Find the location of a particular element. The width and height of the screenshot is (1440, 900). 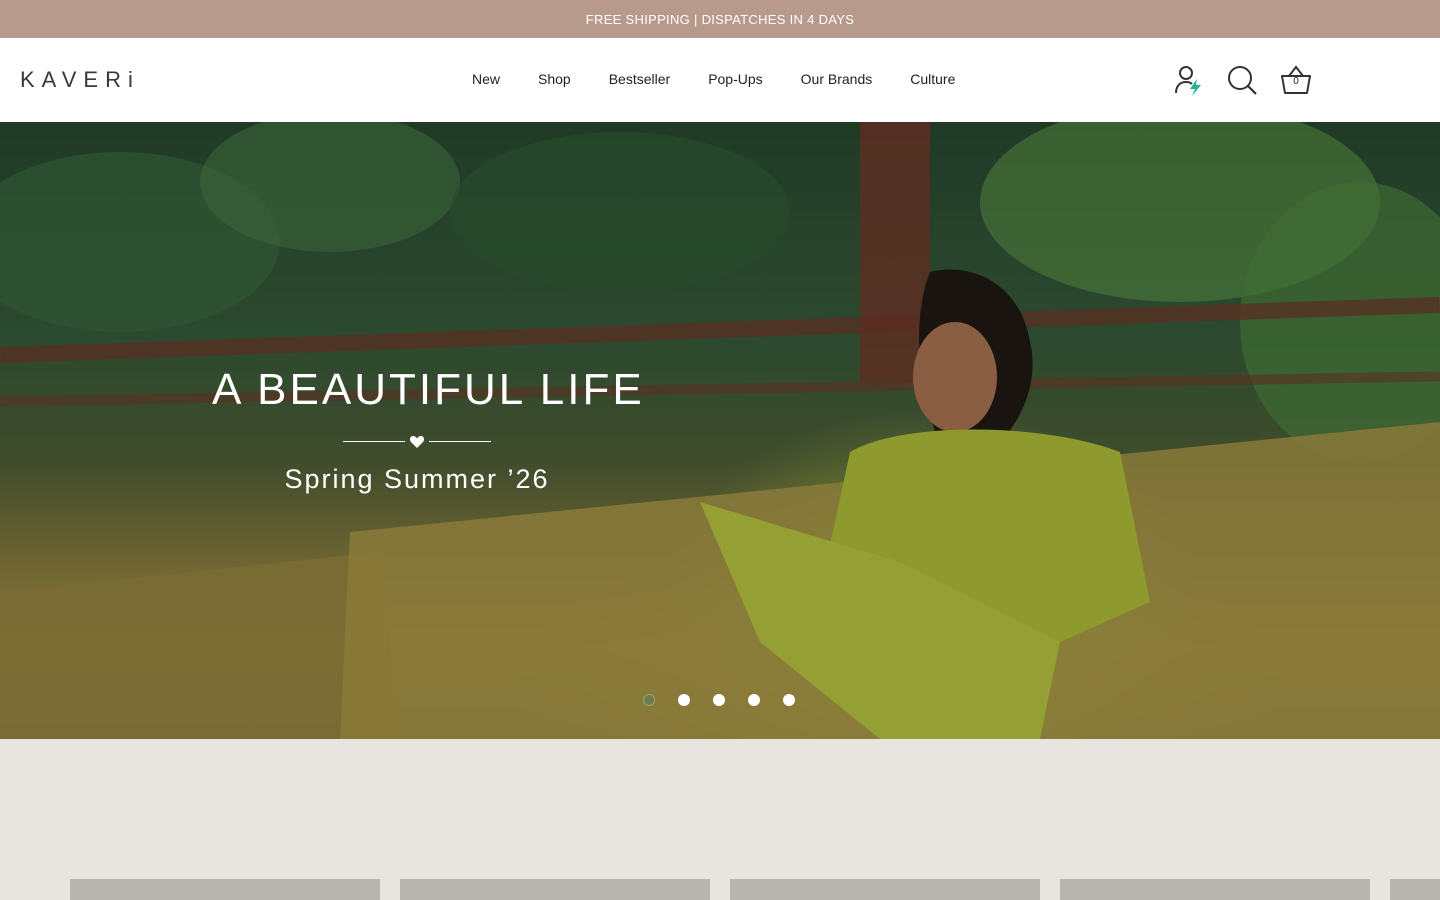

nav-item-new: New is located at coordinates (486, 79).